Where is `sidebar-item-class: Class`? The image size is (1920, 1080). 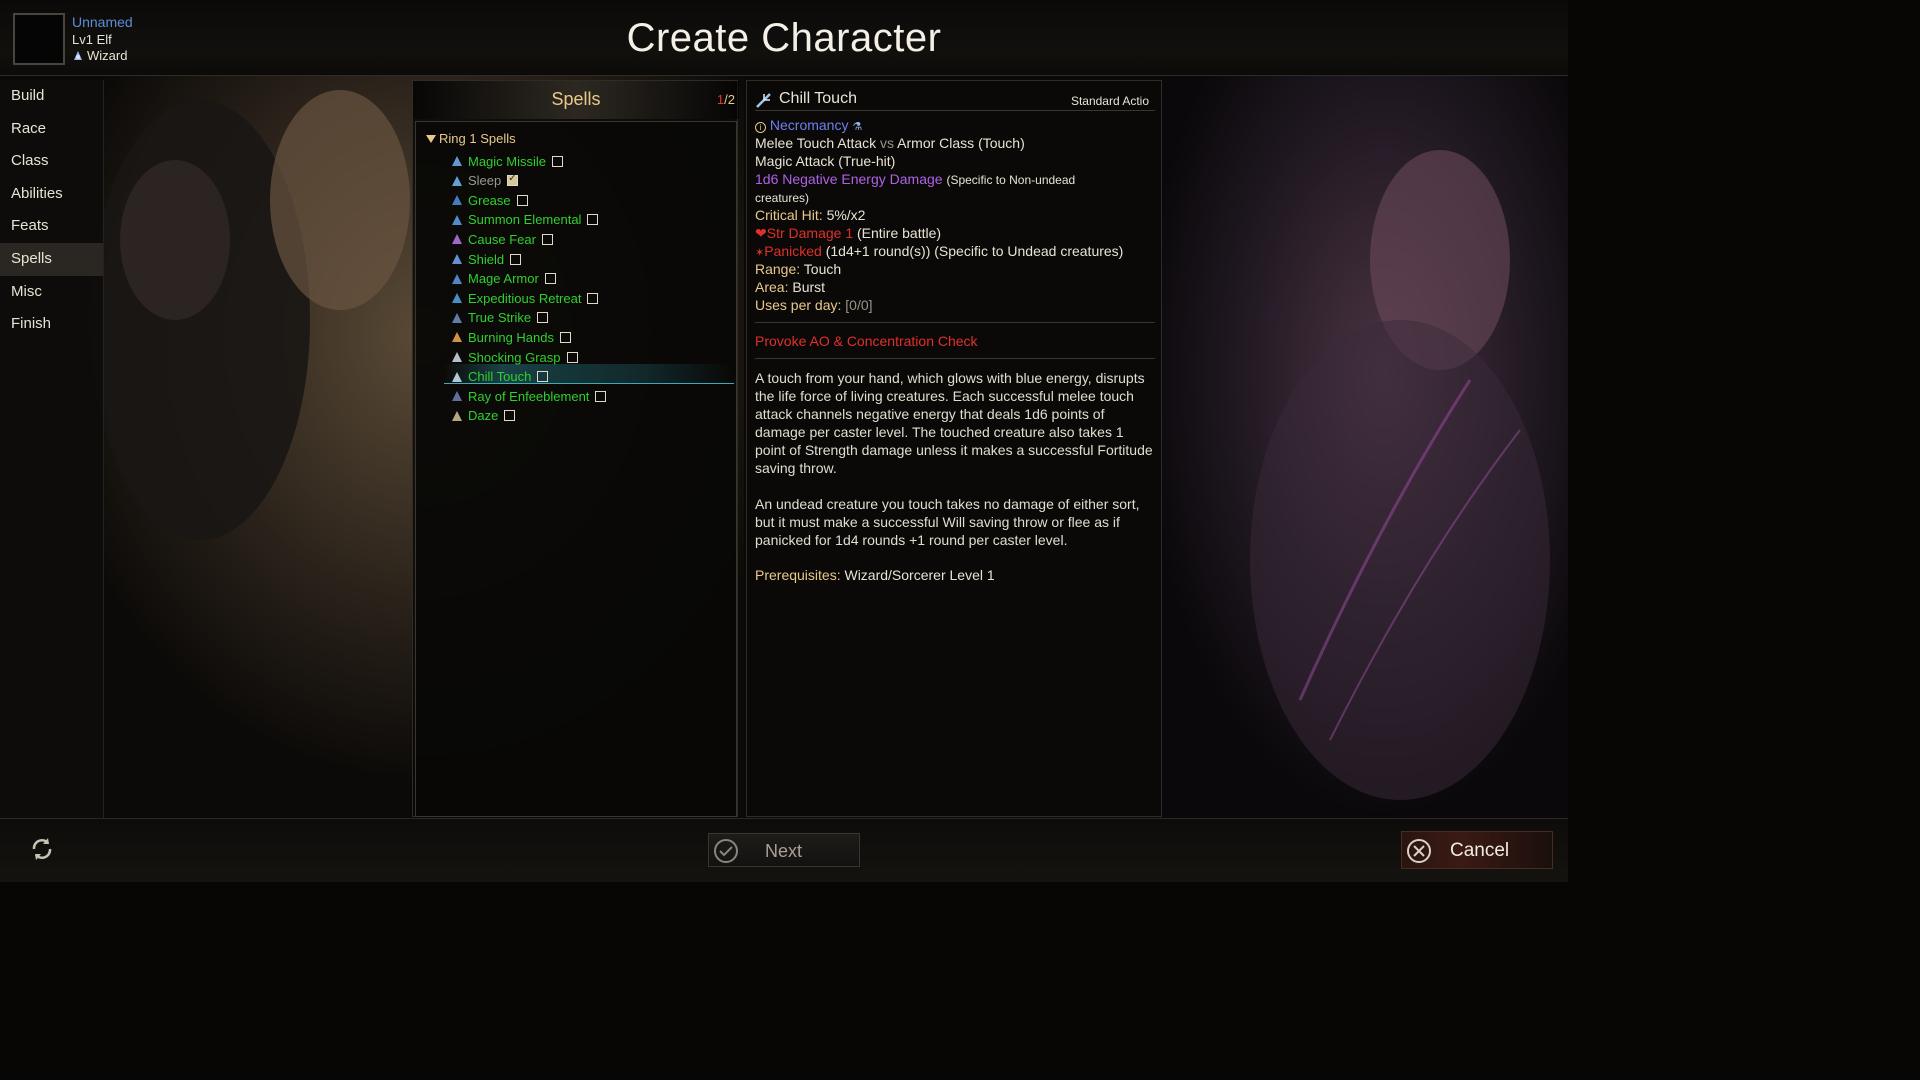
sidebar-item-class: Class is located at coordinates (51, 161).